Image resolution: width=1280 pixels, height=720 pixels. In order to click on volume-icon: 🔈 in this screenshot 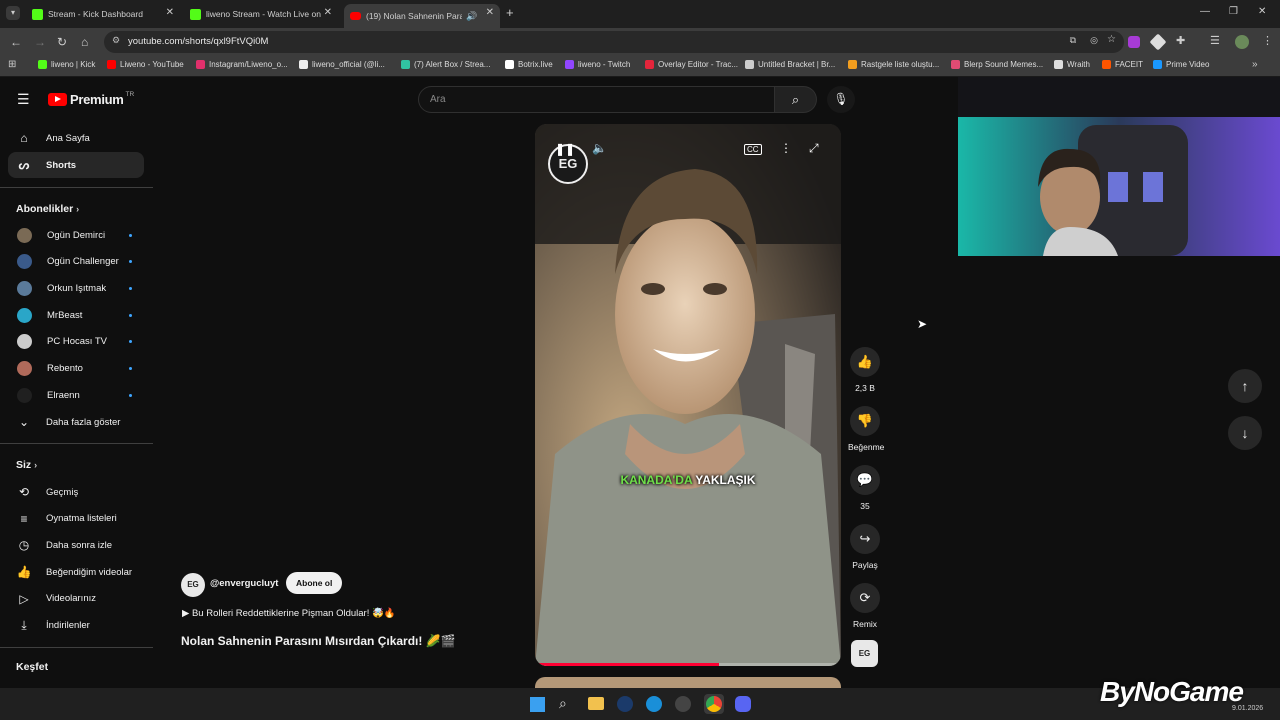, I will do `click(599, 148)`.